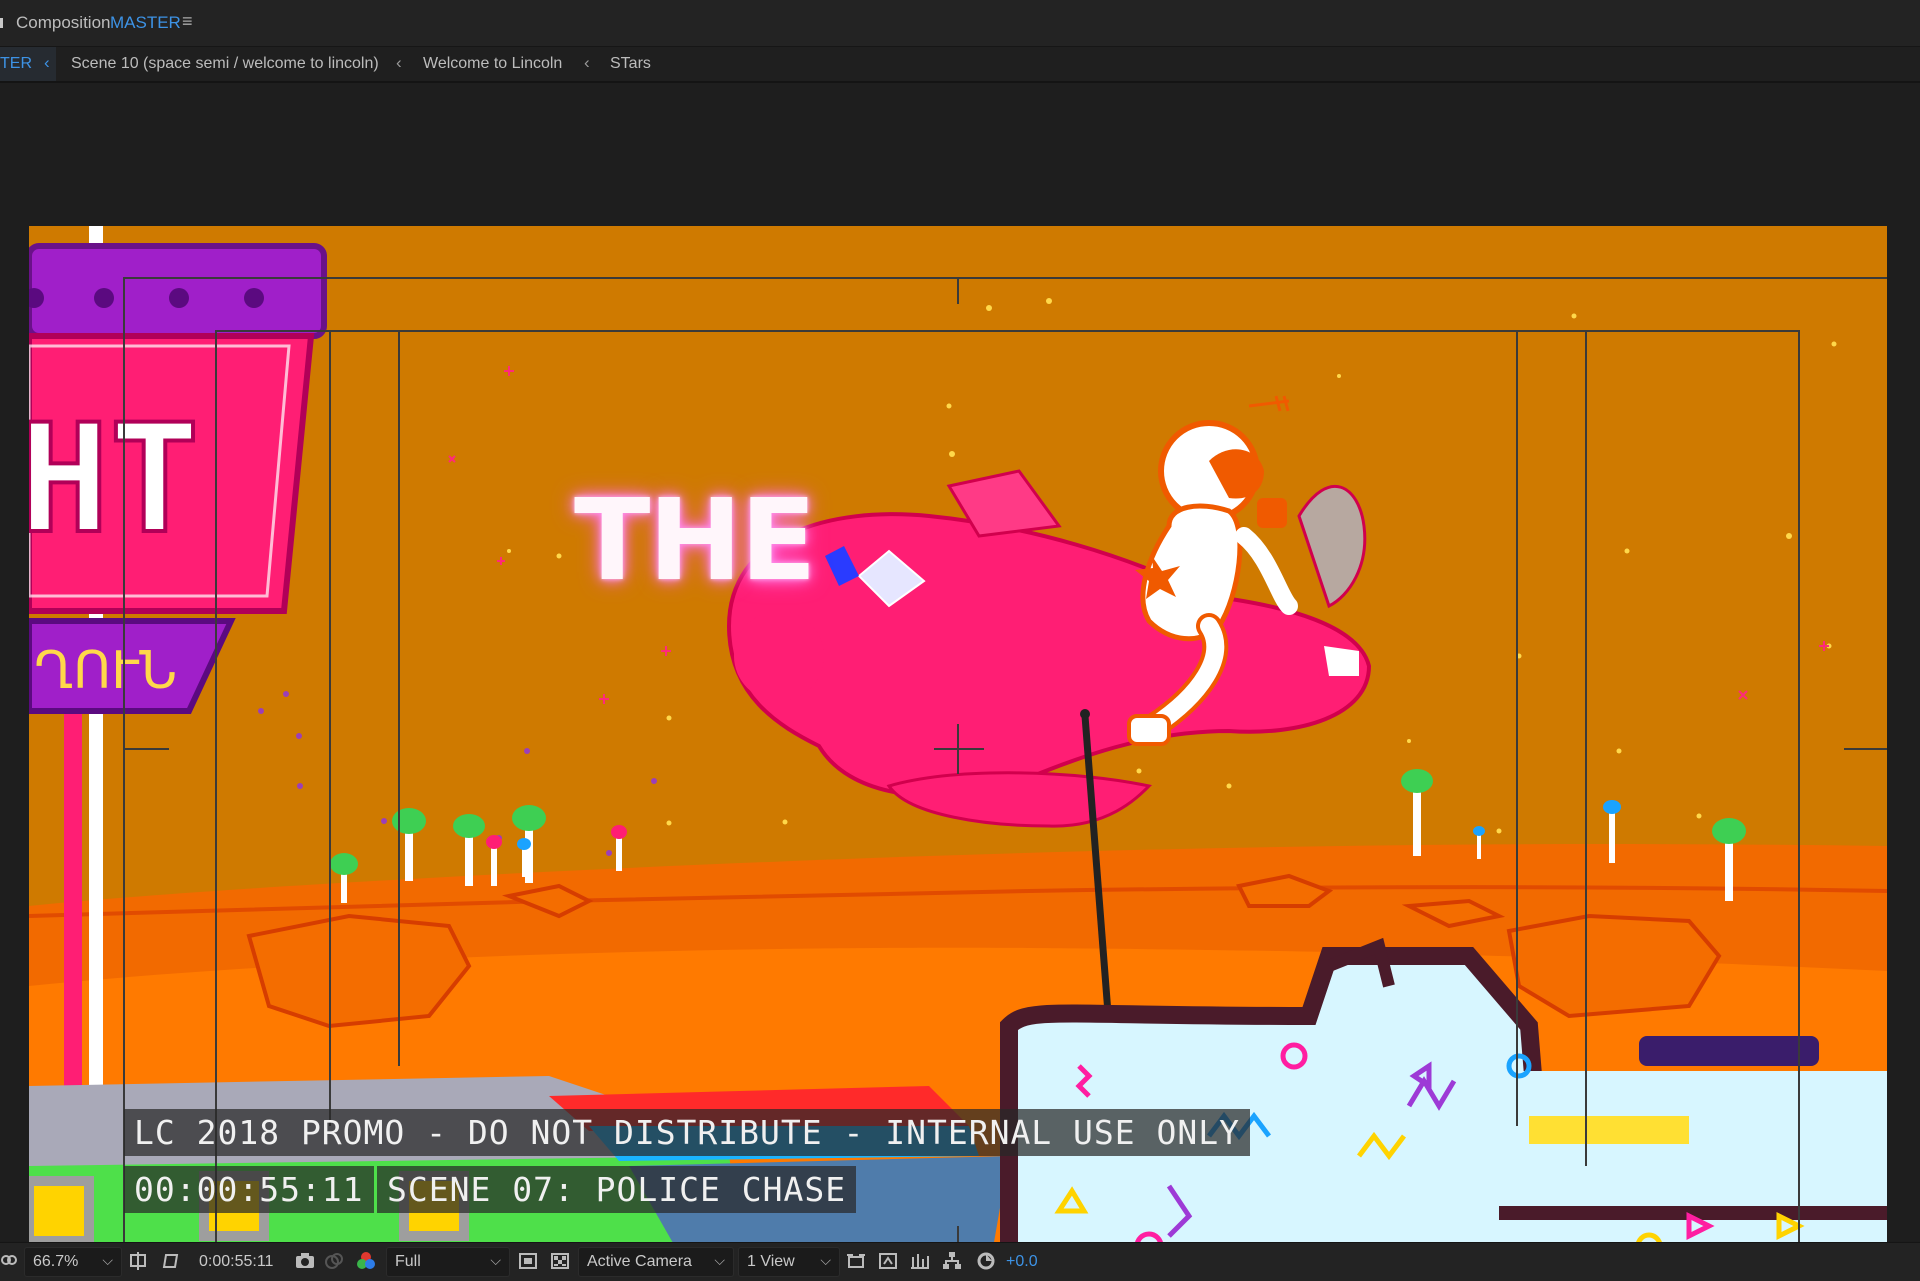  What do you see at coordinates (856, 1263) in the screenshot?
I see `toggle-pixel-aspect-icon` at bounding box center [856, 1263].